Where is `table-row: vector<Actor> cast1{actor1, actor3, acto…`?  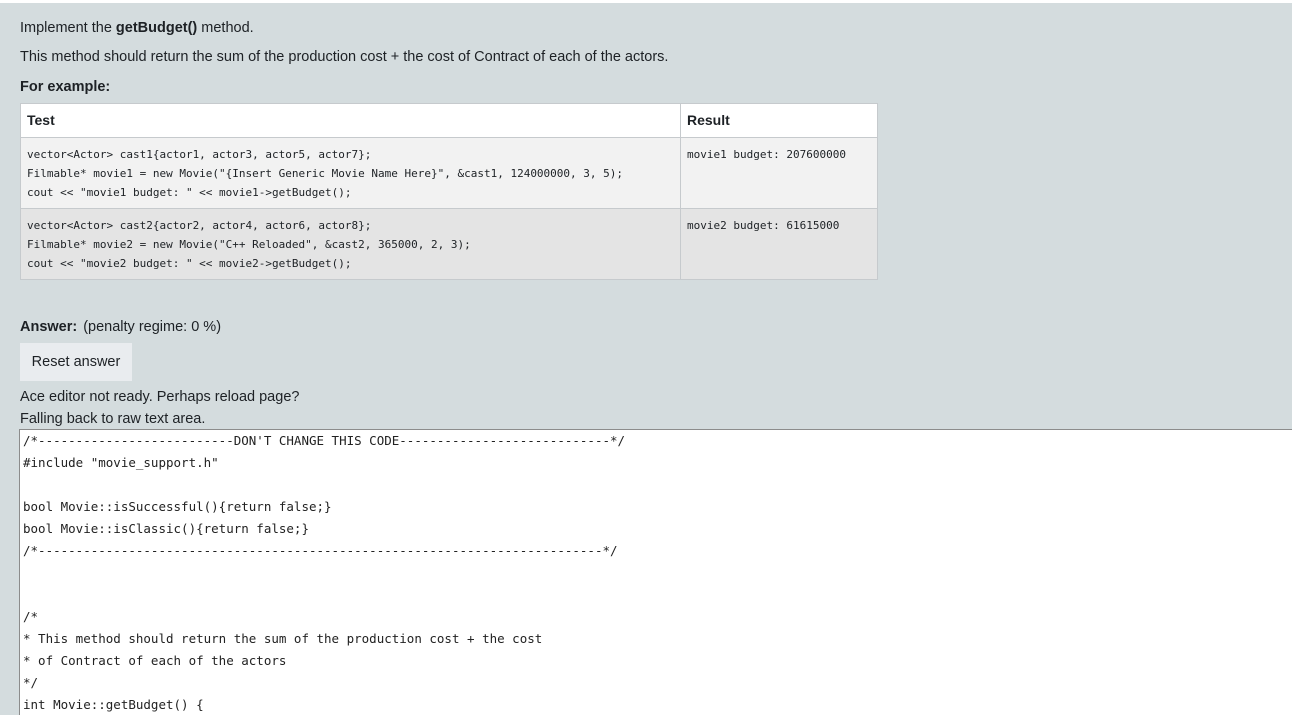 table-row: vector<Actor> cast1{actor1, actor3, acto… is located at coordinates (449, 173).